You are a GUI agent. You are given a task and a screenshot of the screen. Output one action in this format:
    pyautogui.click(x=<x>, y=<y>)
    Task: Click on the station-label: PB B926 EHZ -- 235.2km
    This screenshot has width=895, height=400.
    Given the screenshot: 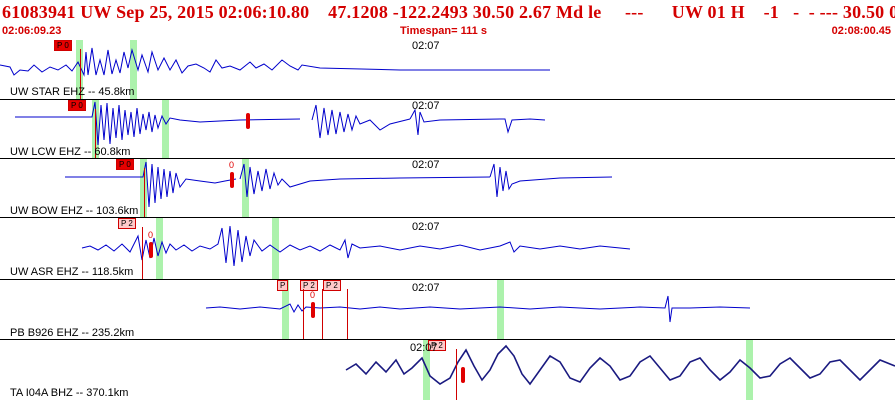 What is the action you would take?
    pyautogui.click(x=72, y=333)
    